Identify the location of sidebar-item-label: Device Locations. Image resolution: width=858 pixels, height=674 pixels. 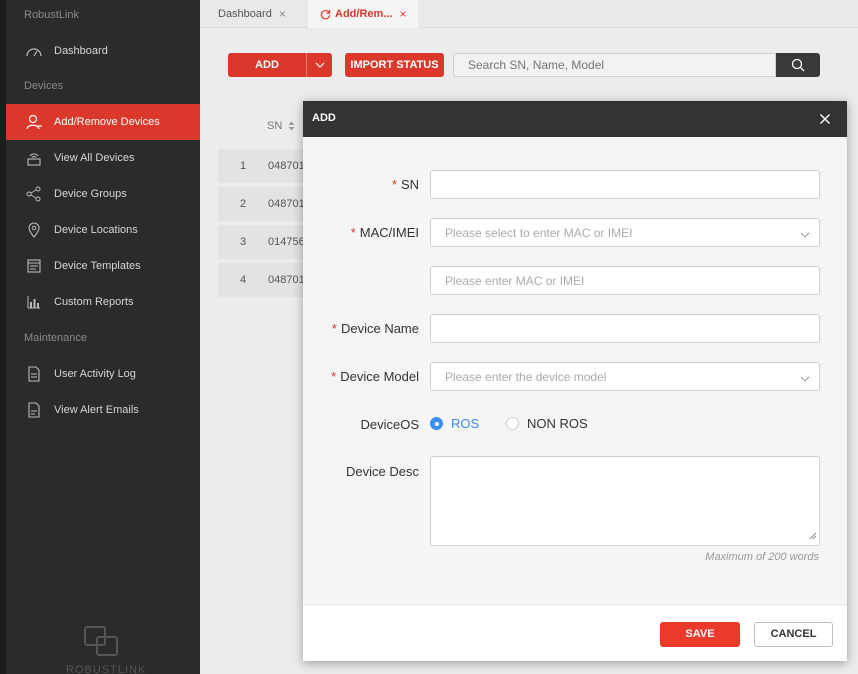
(96, 230).